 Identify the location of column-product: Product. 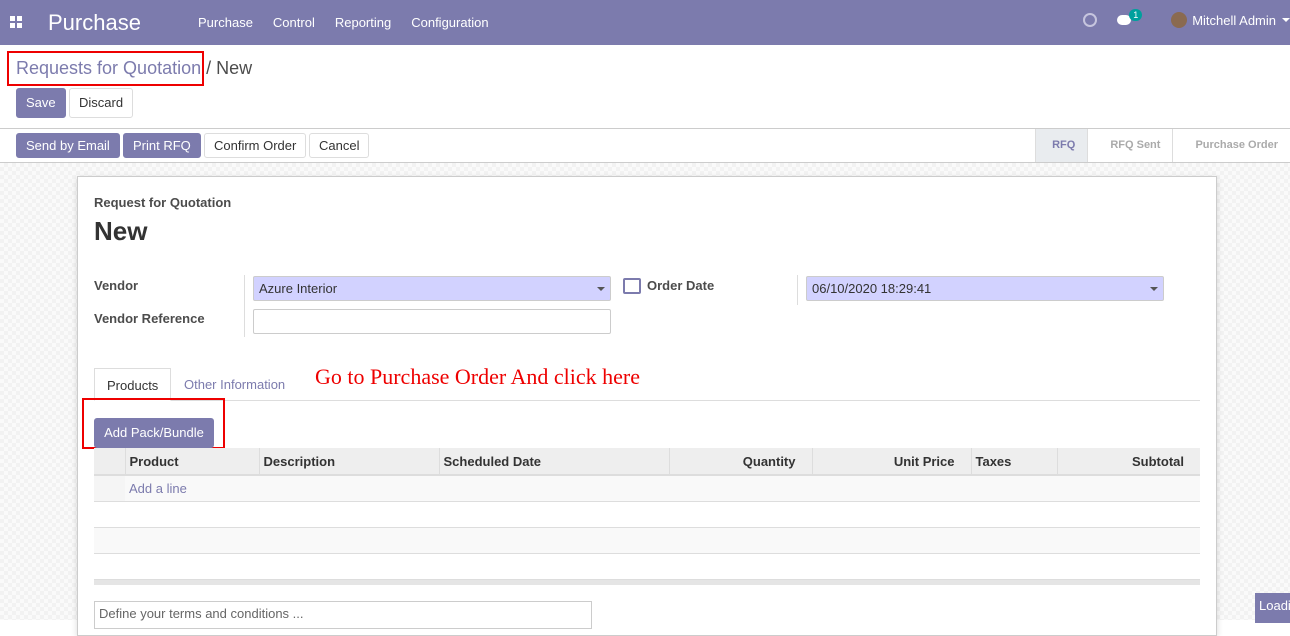
(191, 462).